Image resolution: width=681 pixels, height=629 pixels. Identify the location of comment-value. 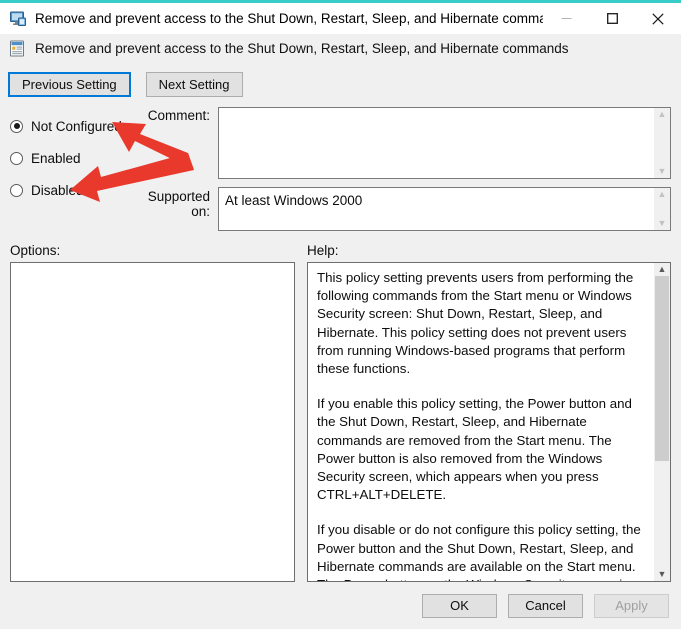
(436, 143).